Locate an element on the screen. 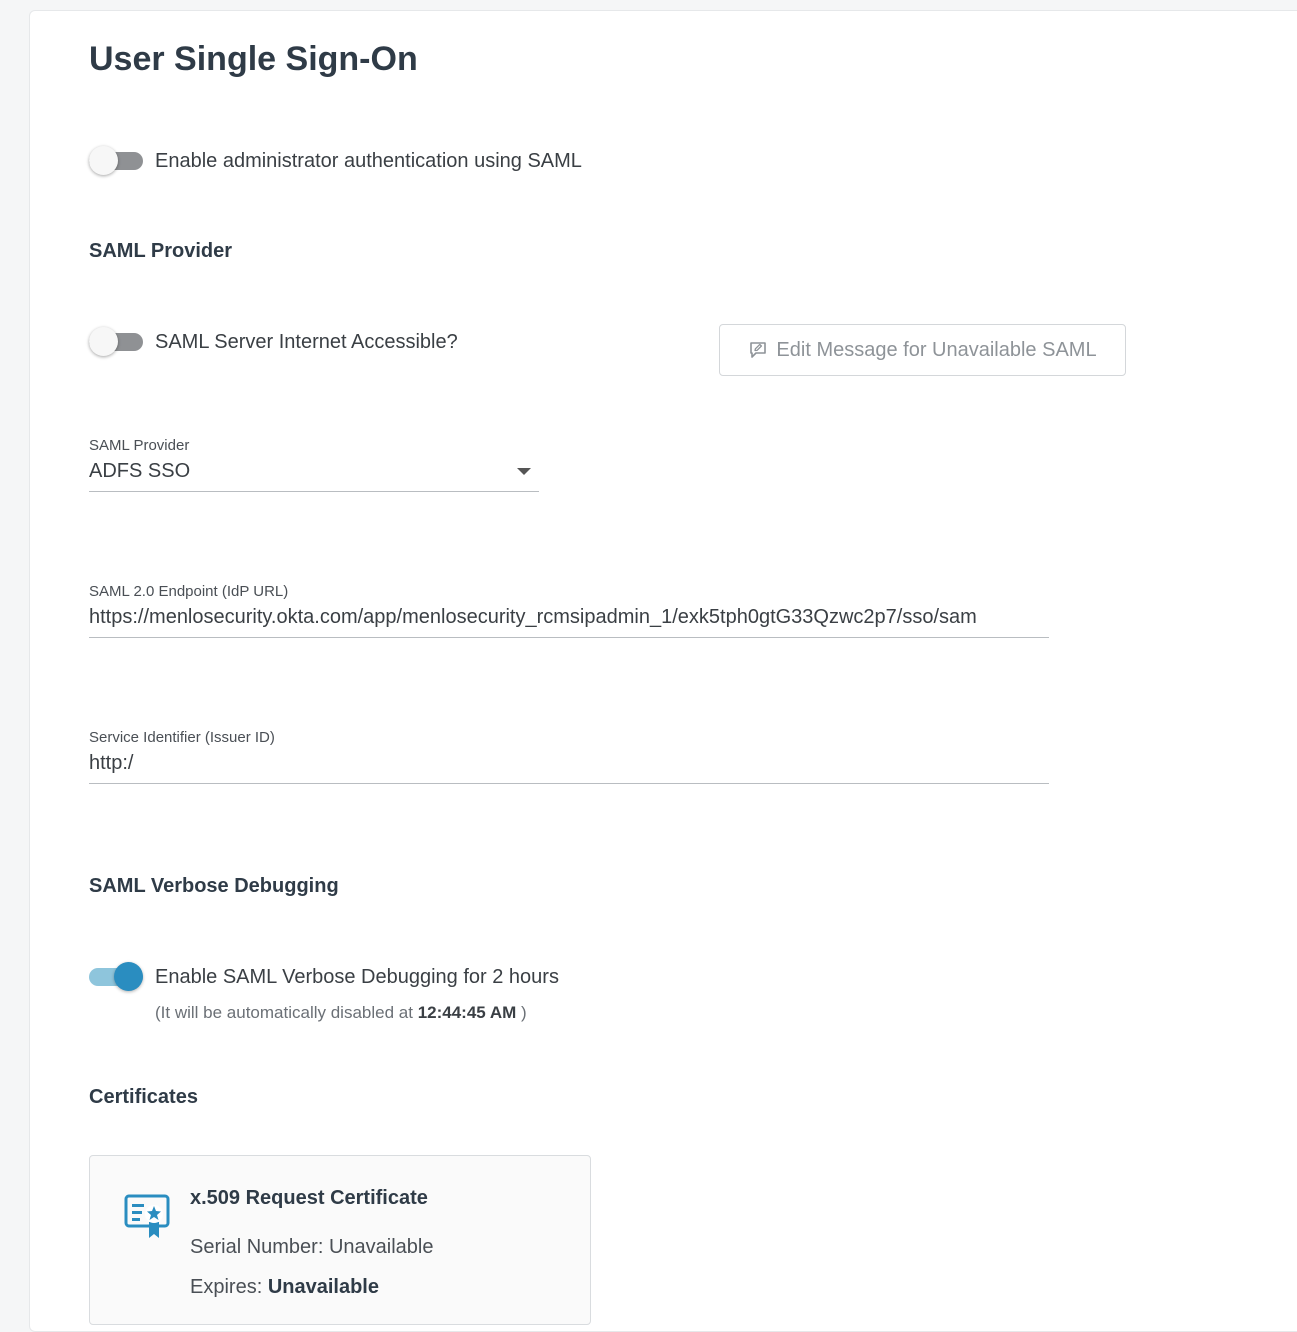 The image size is (1297, 1332). debugging-toggle is located at coordinates (116, 977).